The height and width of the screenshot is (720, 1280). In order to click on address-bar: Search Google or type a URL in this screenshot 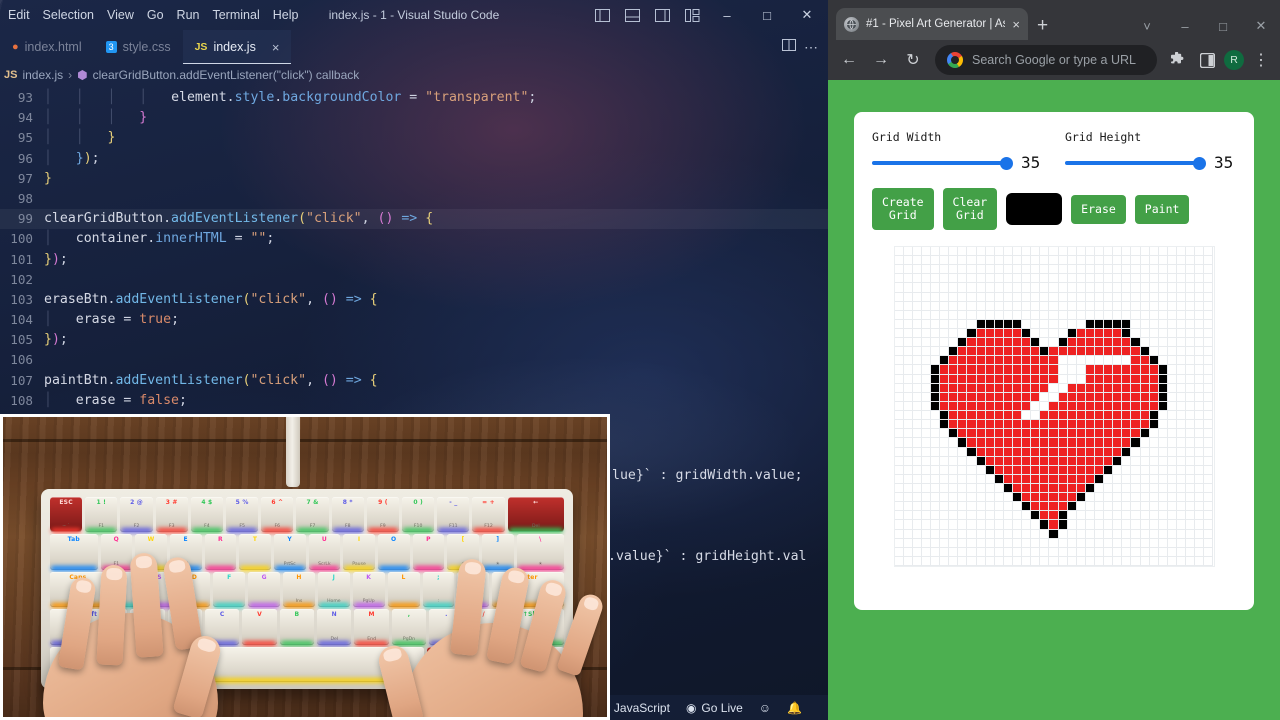, I will do `click(1046, 60)`.